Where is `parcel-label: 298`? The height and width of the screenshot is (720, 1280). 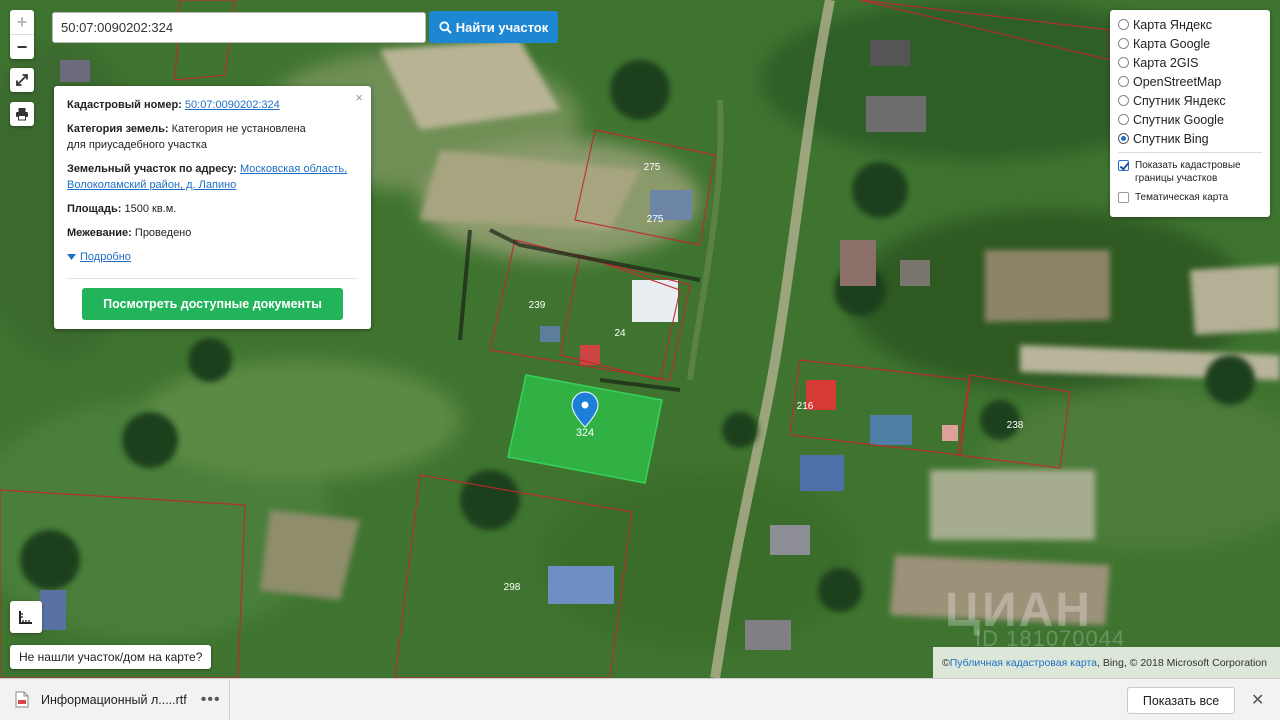 parcel-label: 298 is located at coordinates (512, 587).